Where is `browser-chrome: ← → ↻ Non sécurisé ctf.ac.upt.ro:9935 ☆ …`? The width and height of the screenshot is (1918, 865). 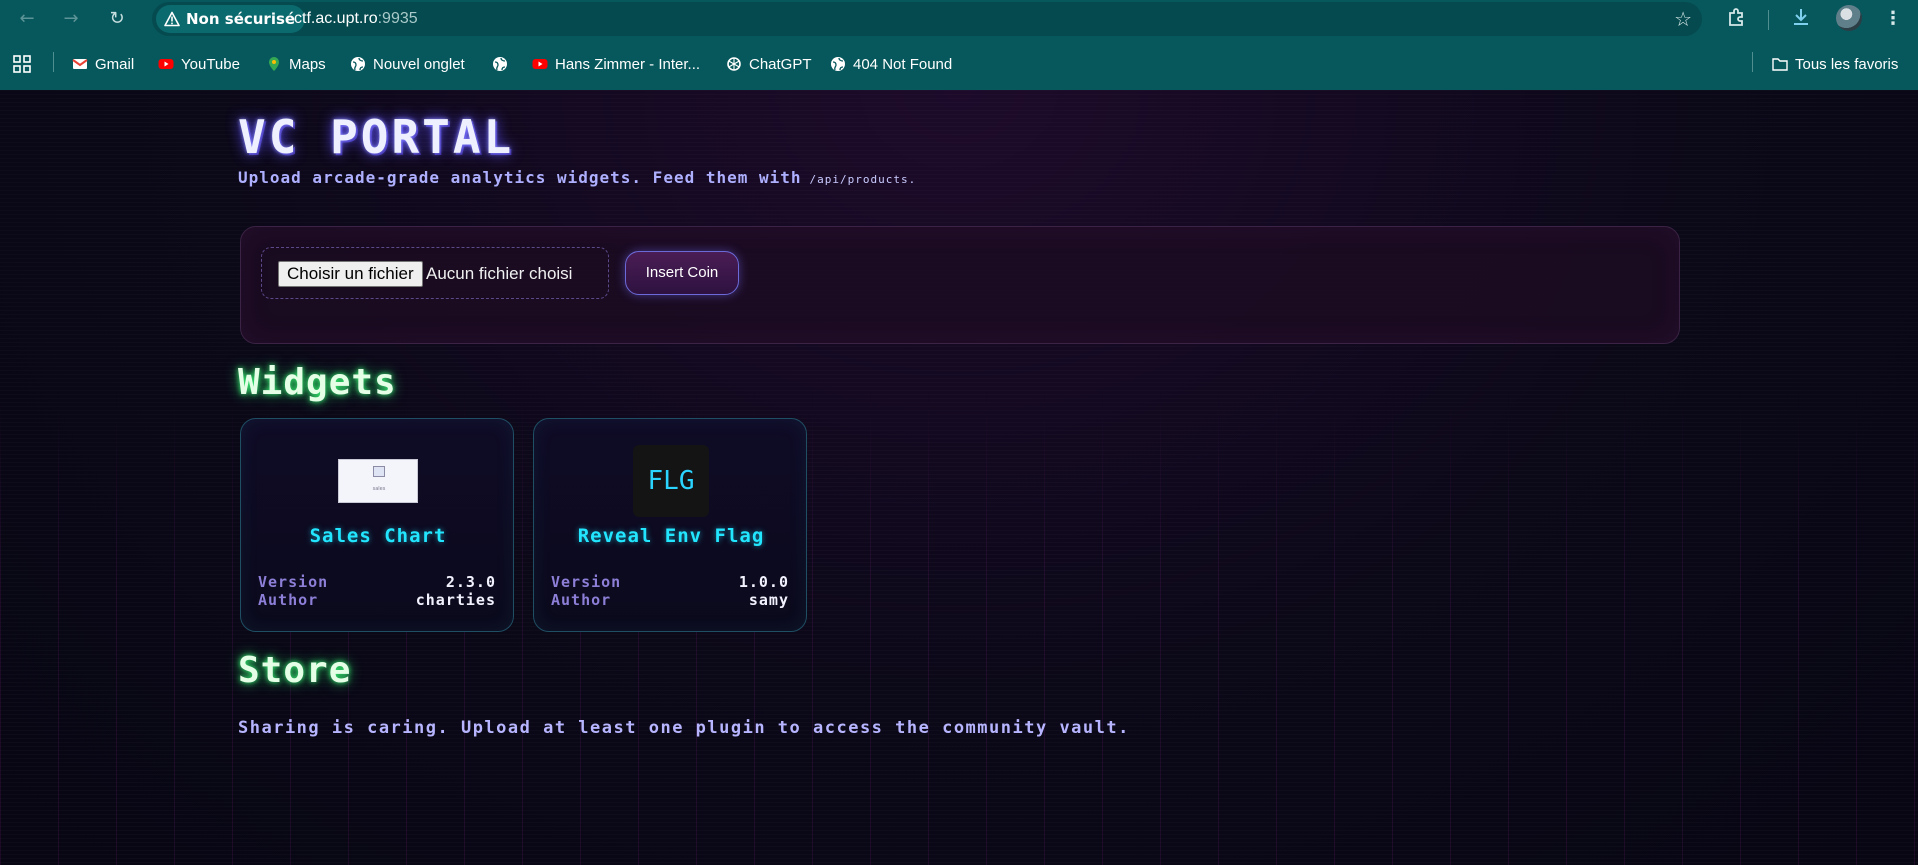 browser-chrome: ← → ↻ Non sécurisé ctf.ac.upt.ro:9935 ☆ … is located at coordinates (959, 45).